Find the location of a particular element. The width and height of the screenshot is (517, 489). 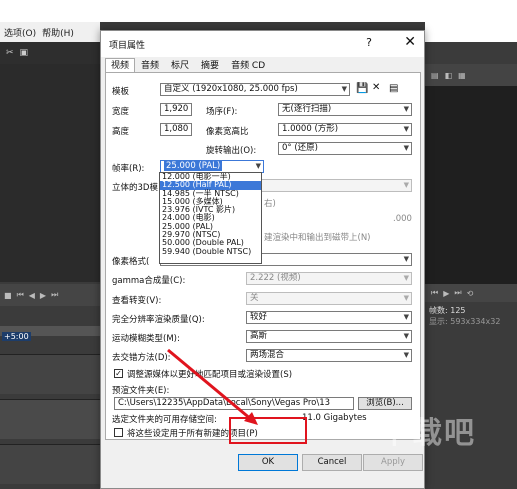

close-button: ✕ is located at coordinates (410, 42).